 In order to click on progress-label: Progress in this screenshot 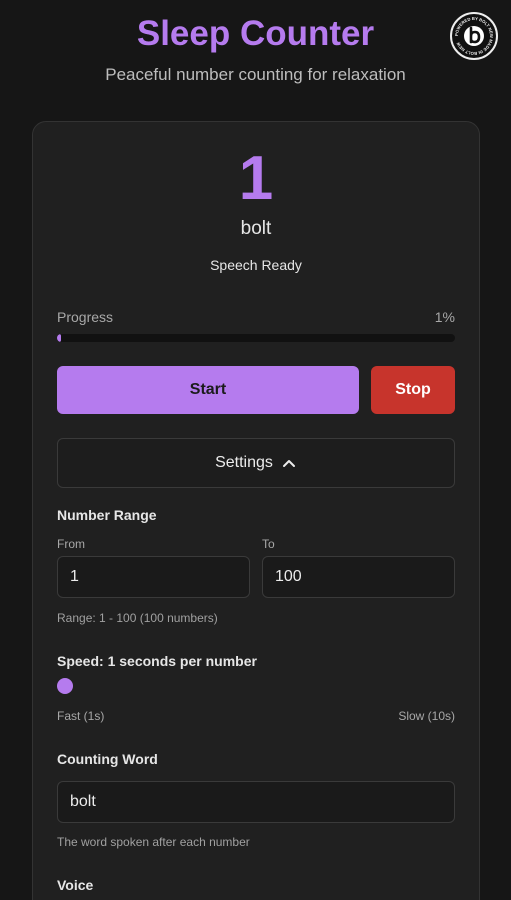, I will do `click(85, 317)`.